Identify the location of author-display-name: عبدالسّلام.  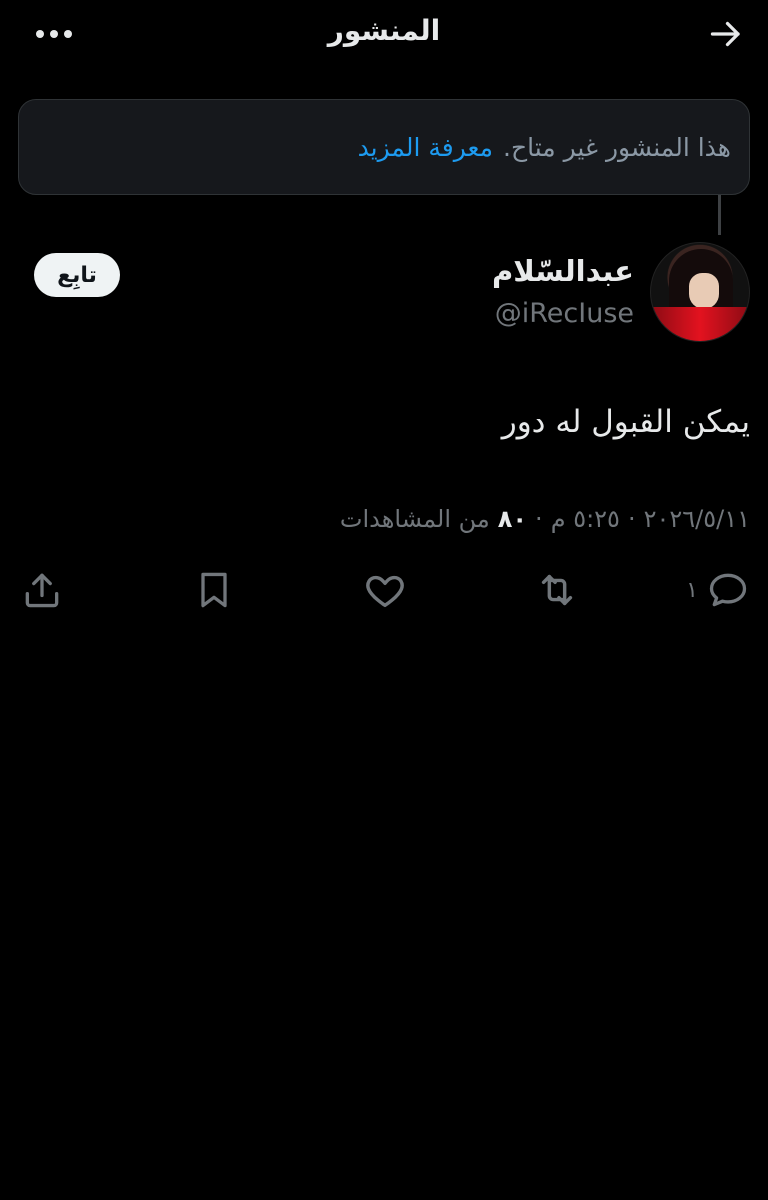
(563, 271).